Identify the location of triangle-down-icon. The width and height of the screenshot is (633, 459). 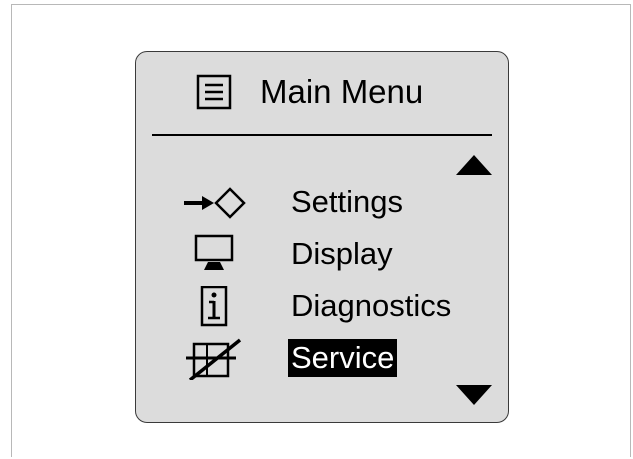
(474, 395).